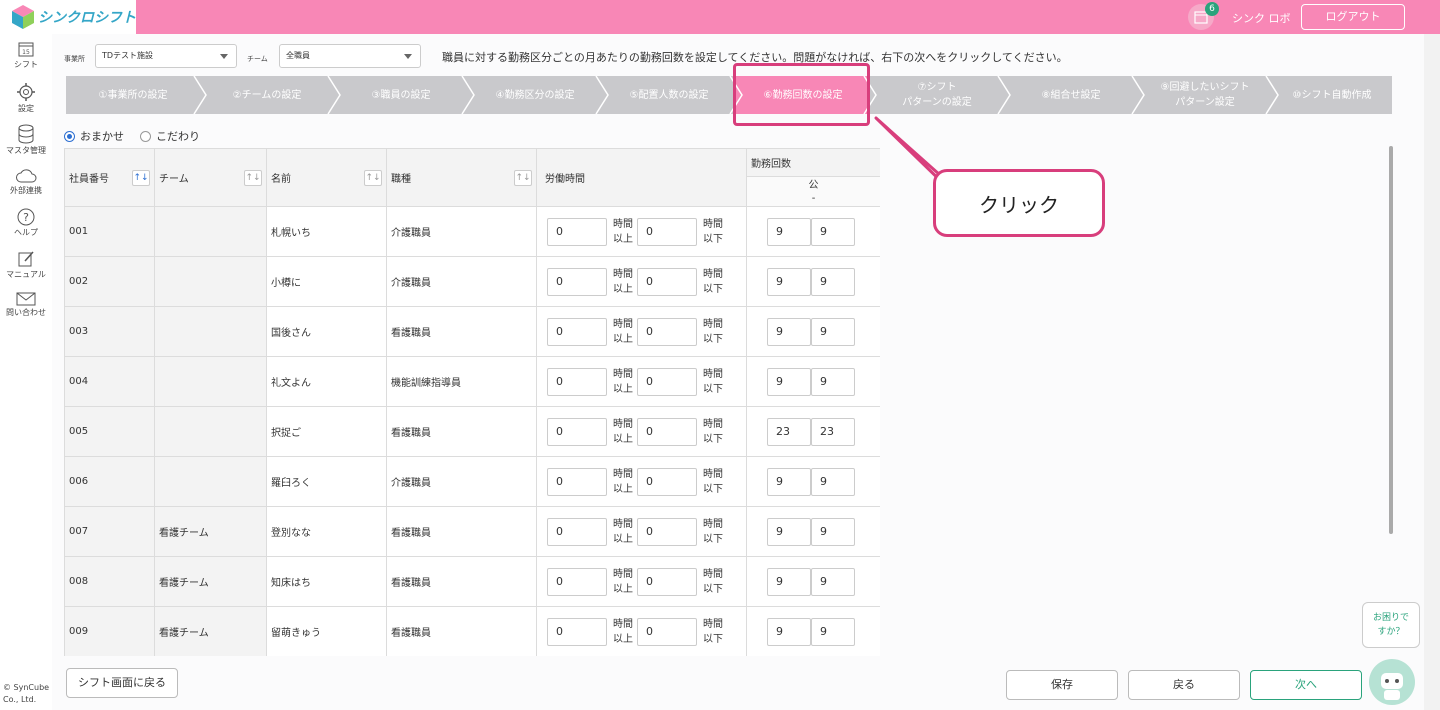 The width and height of the screenshot is (1440, 710). Describe the element at coordinates (1353, 17) in the screenshot. I see `logout-button: ログアウト` at that location.